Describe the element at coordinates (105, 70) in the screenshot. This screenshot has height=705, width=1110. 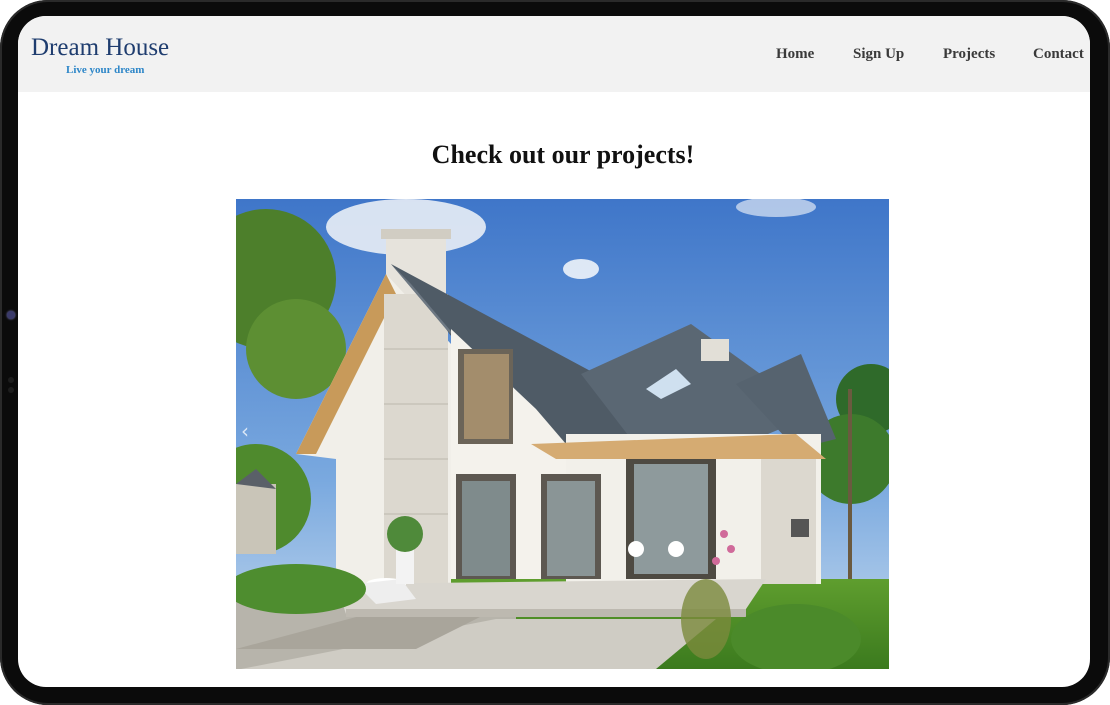
I see `brand-tagline: Live your dream` at that location.